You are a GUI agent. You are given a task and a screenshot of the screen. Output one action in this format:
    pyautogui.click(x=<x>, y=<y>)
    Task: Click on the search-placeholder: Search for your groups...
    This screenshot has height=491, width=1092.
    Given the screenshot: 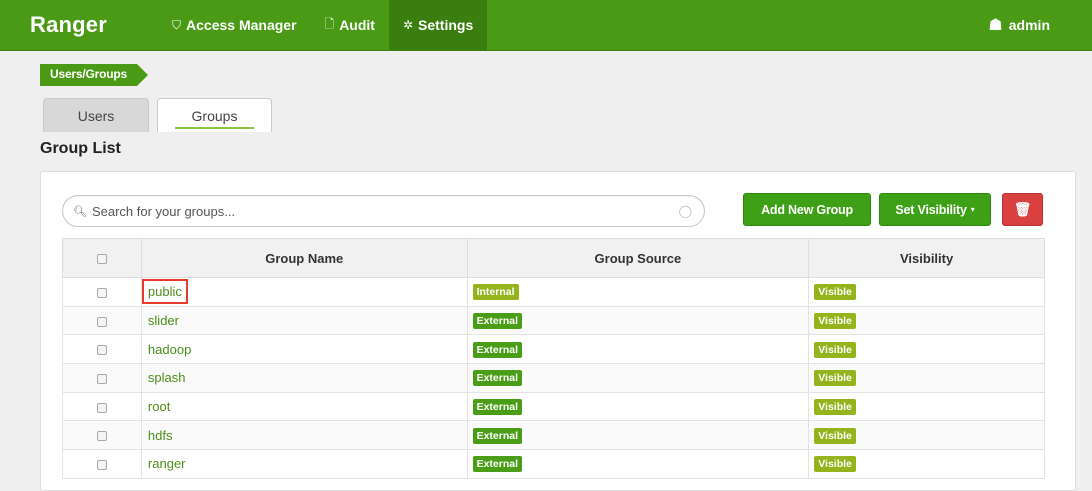 What is the action you would take?
    pyautogui.click(x=163, y=211)
    